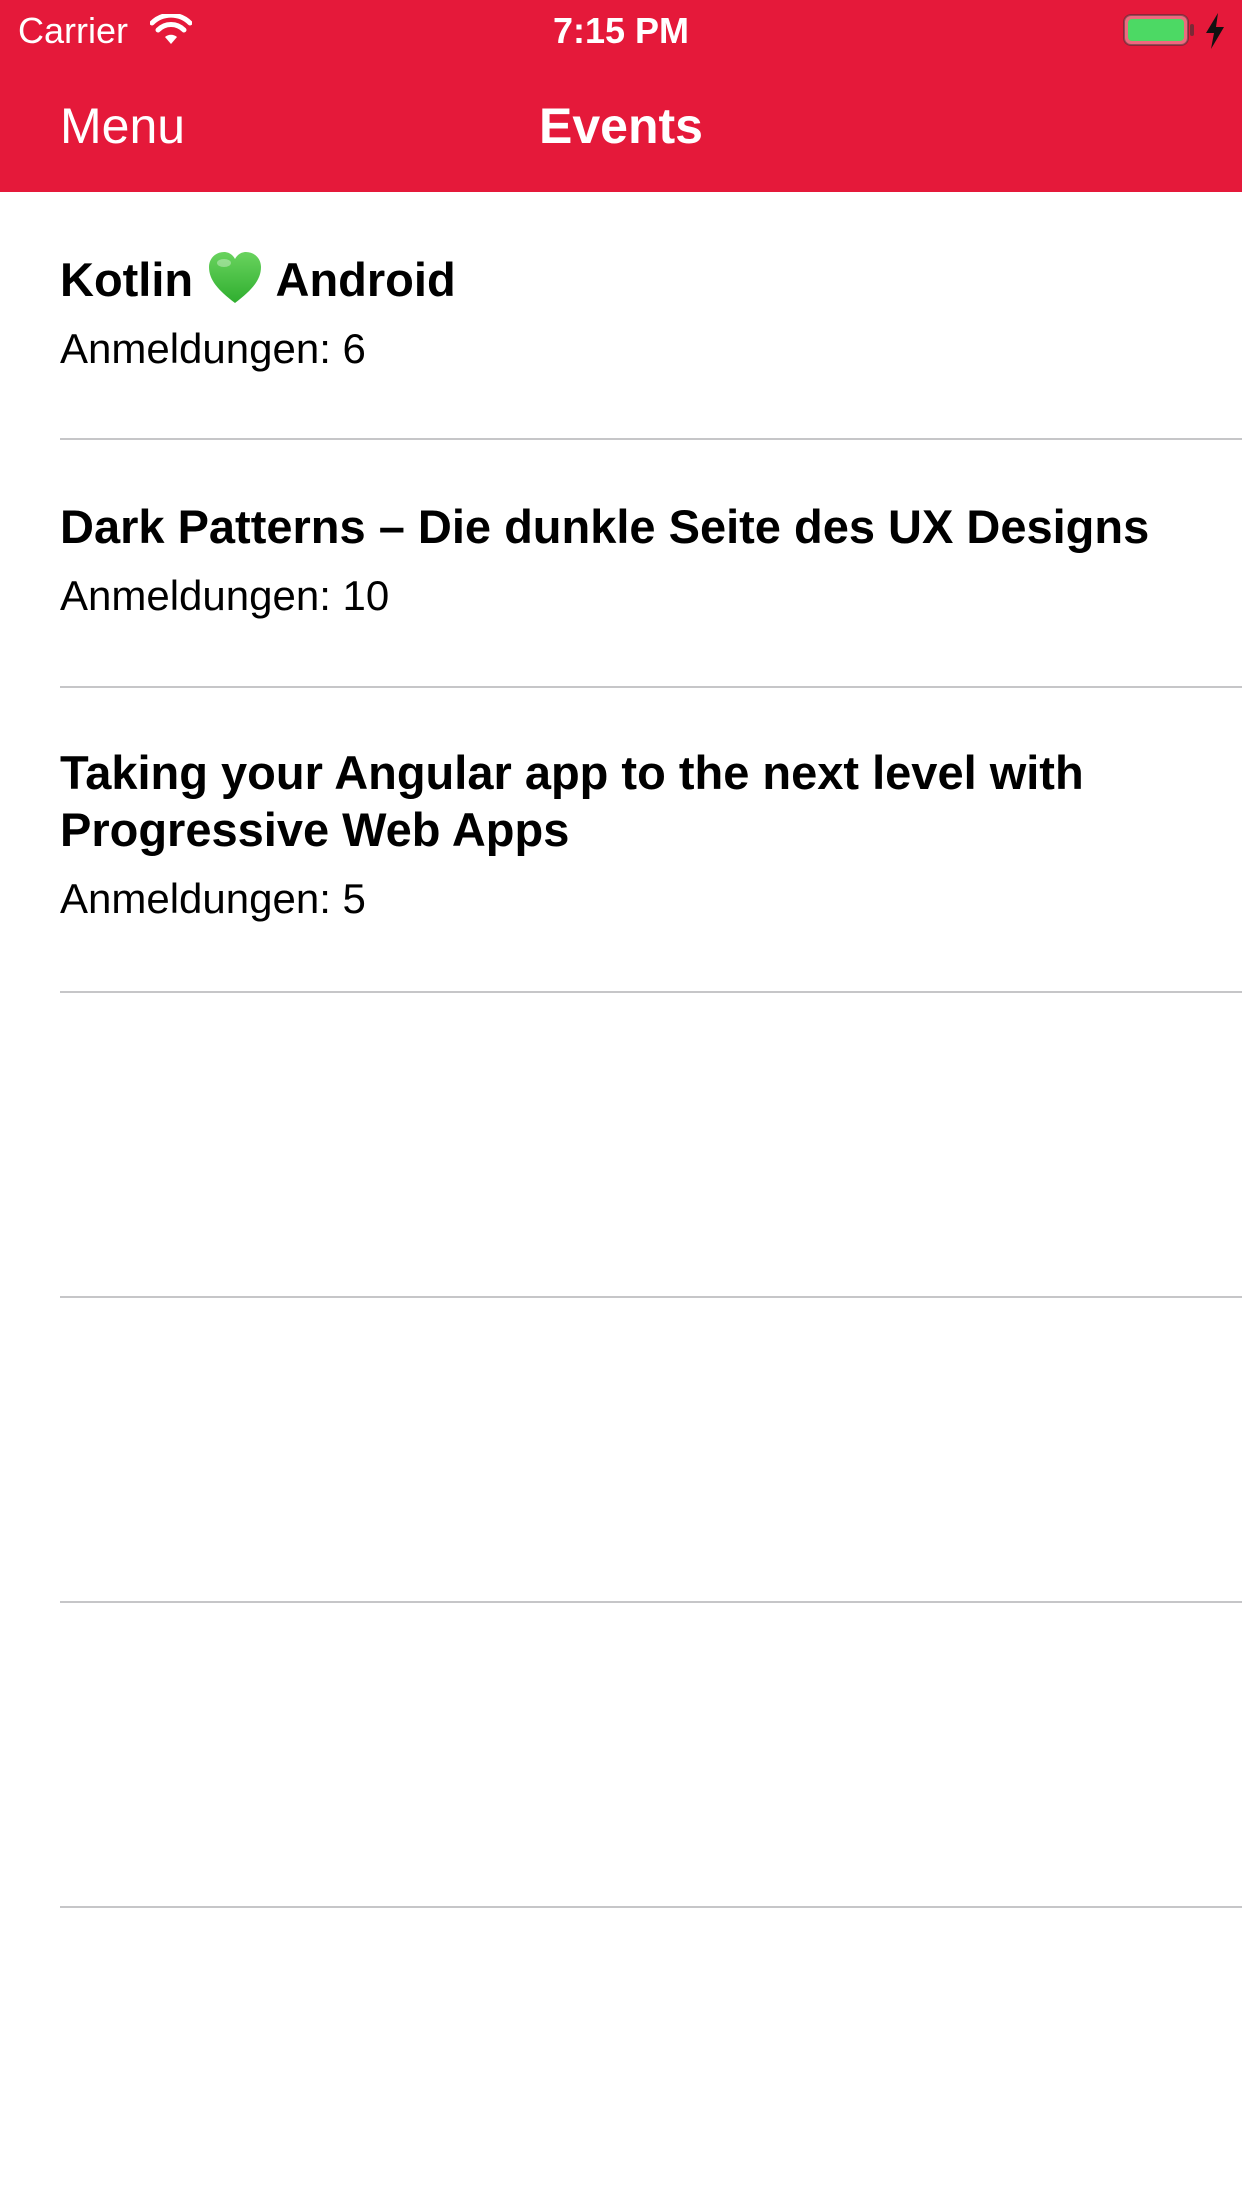 Image resolution: width=1242 pixels, height=2208 pixels. What do you see at coordinates (127, 279) in the screenshot?
I see `event-title-part: Kotlin` at bounding box center [127, 279].